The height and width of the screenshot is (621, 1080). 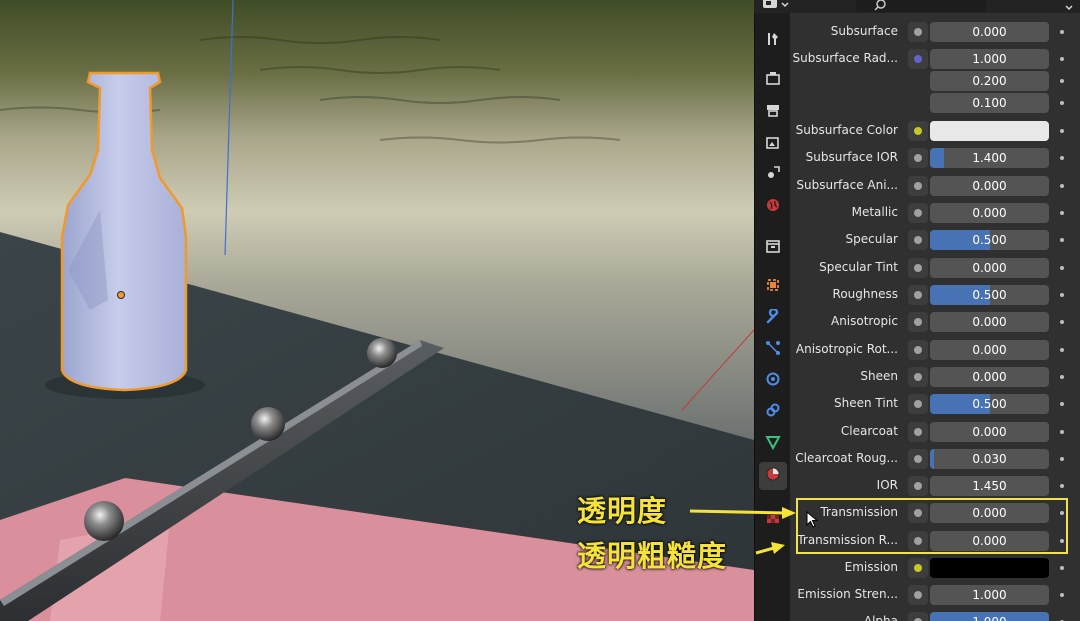 What do you see at coordinates (812, 519) in the screenshot?
I see `mouse-cursor-icon` at bounding box center [812, 519].